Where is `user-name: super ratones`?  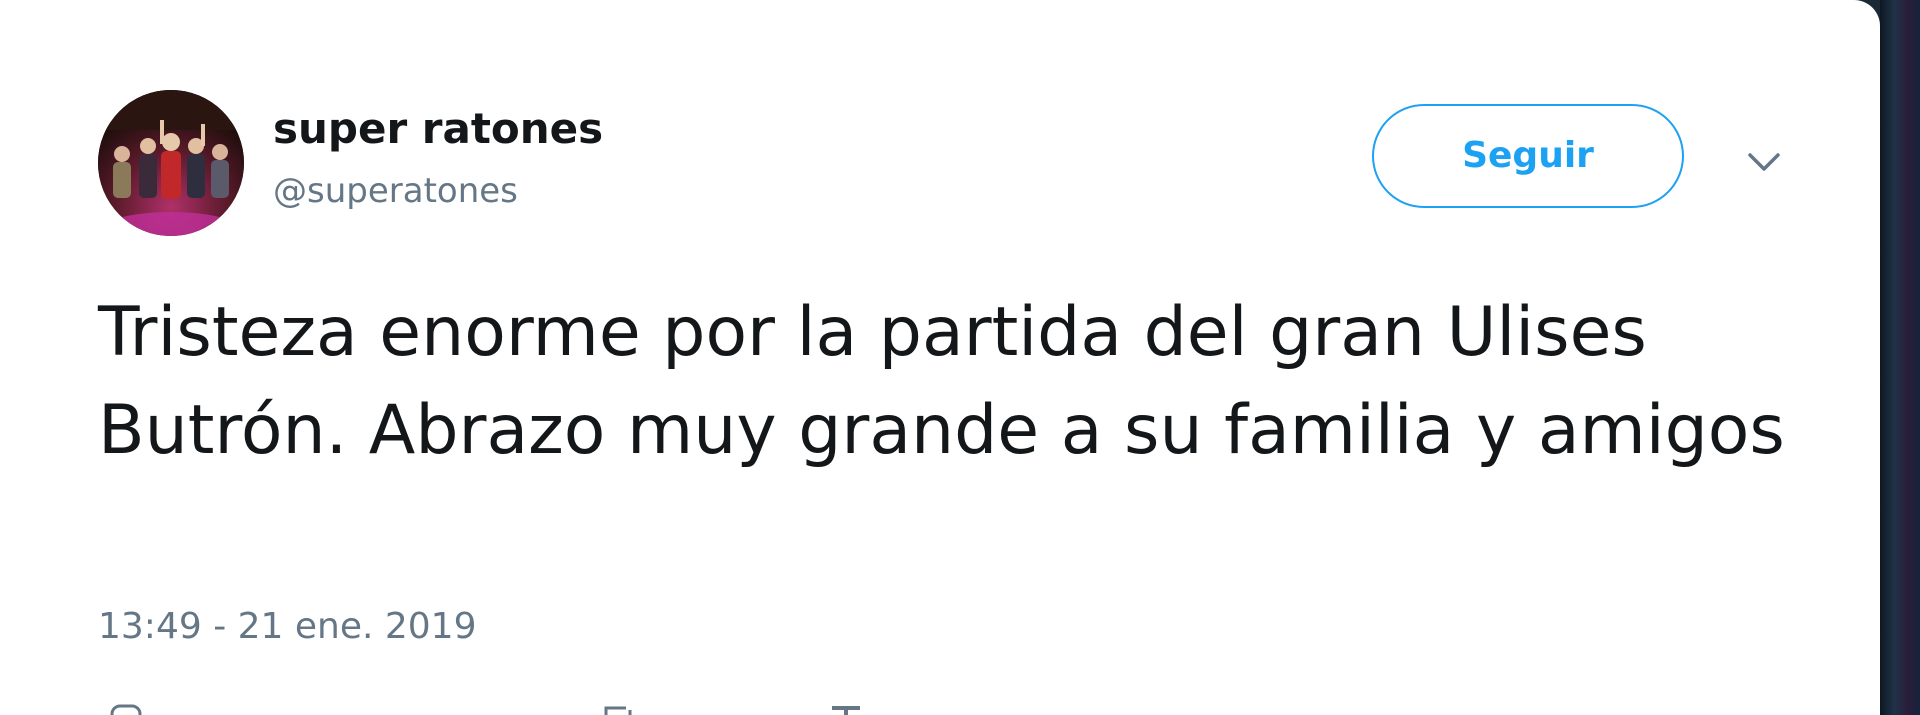
user-name: super ratones is located at coordinates (438, 129).